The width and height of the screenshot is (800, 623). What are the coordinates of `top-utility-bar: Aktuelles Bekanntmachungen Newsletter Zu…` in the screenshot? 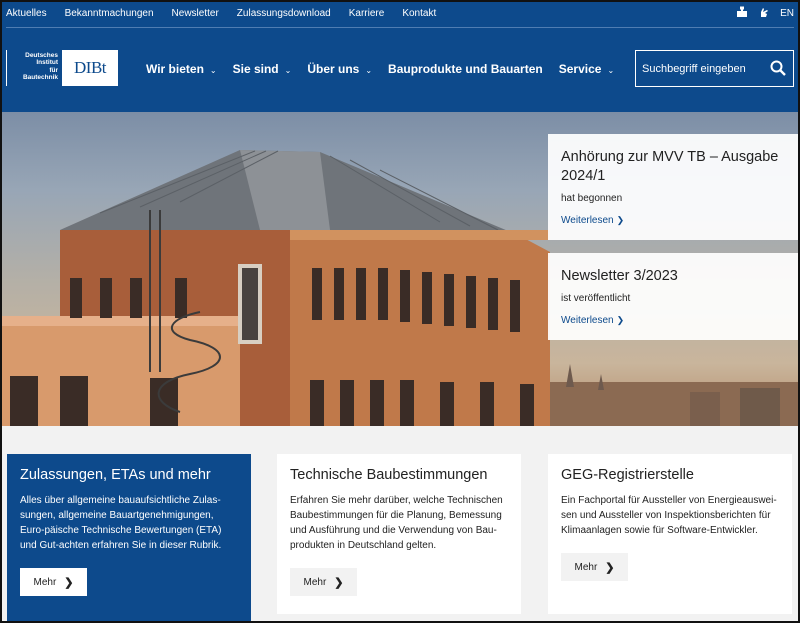 It's located at (400, 14).